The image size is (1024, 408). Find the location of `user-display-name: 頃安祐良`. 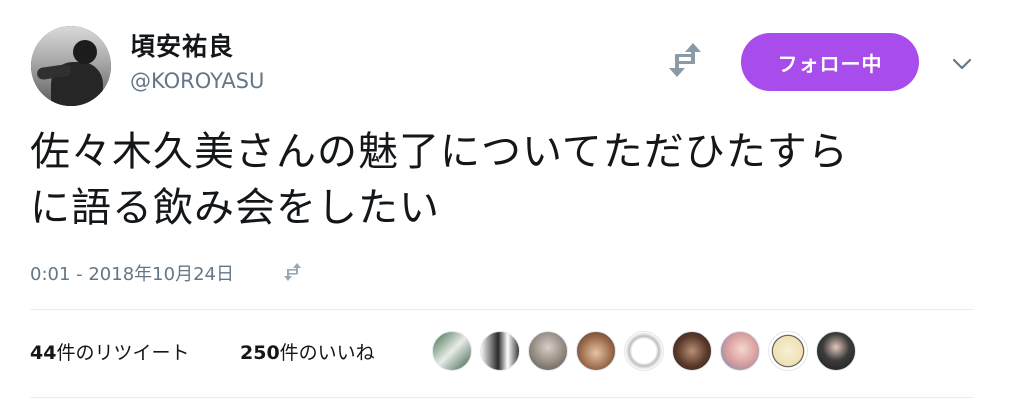

user-display-name: 頃安祐良 is located at coordinates (182, 45).